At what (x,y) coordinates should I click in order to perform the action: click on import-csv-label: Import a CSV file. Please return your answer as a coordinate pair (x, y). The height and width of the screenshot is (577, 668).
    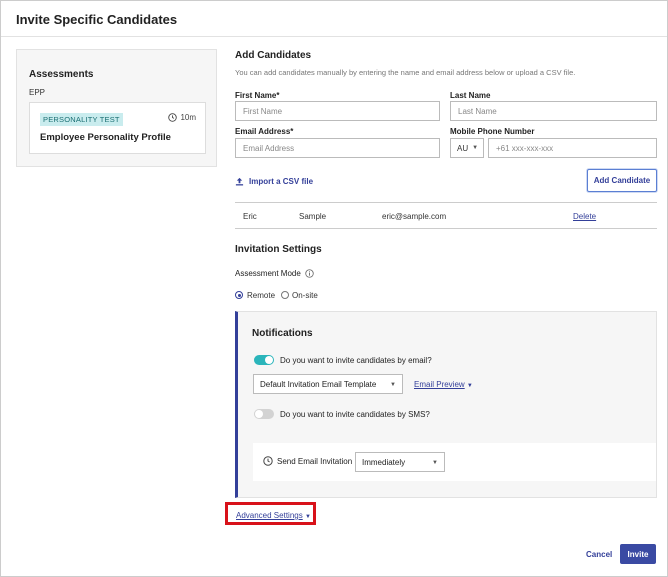
    Looking at the image, I should click on (281, 181).